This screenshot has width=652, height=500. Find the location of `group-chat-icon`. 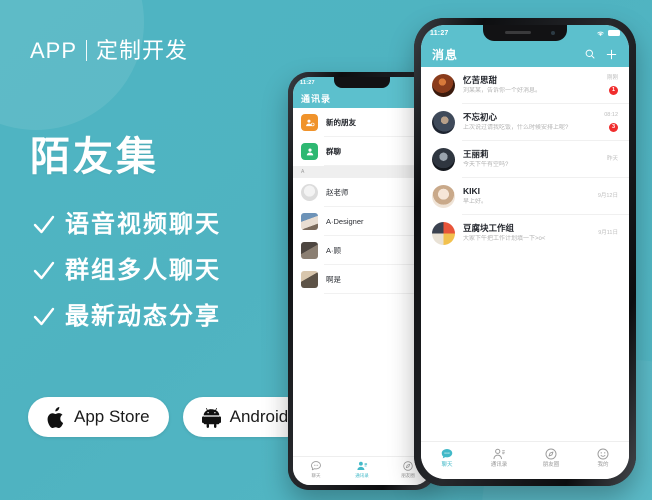

group-chat-icon is located at coordinates (309, 151).